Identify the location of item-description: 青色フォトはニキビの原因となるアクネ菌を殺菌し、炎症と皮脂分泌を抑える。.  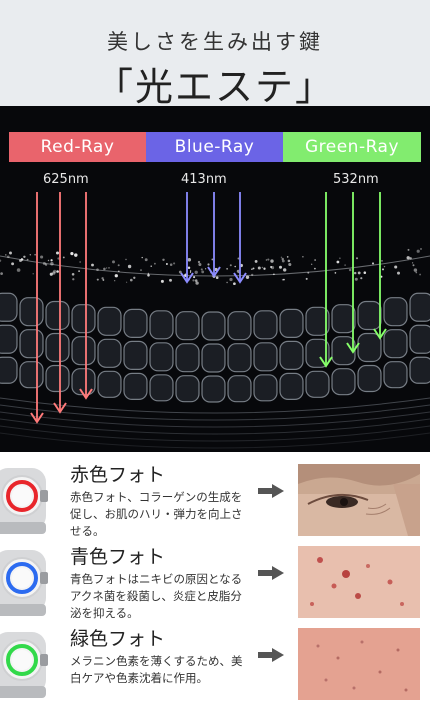
(156, 596).